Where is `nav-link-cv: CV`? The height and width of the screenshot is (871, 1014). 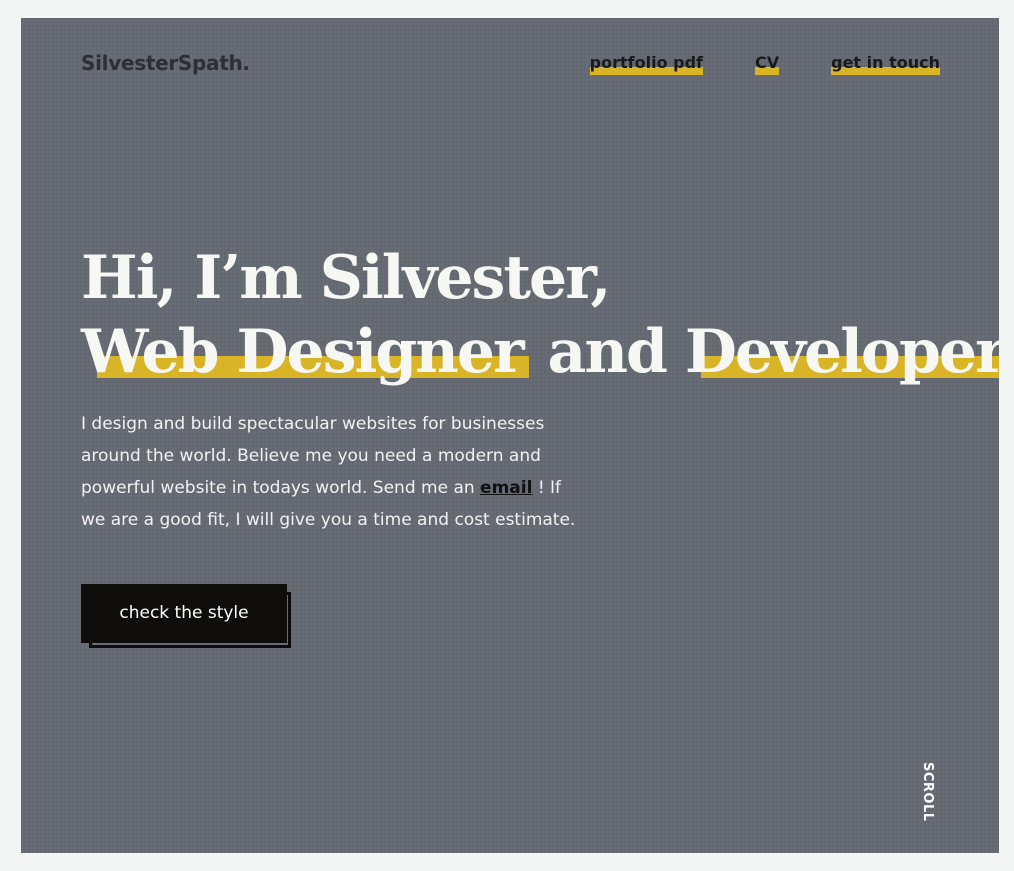
nav-link-cv: CV is located at coordinates (767, 63).